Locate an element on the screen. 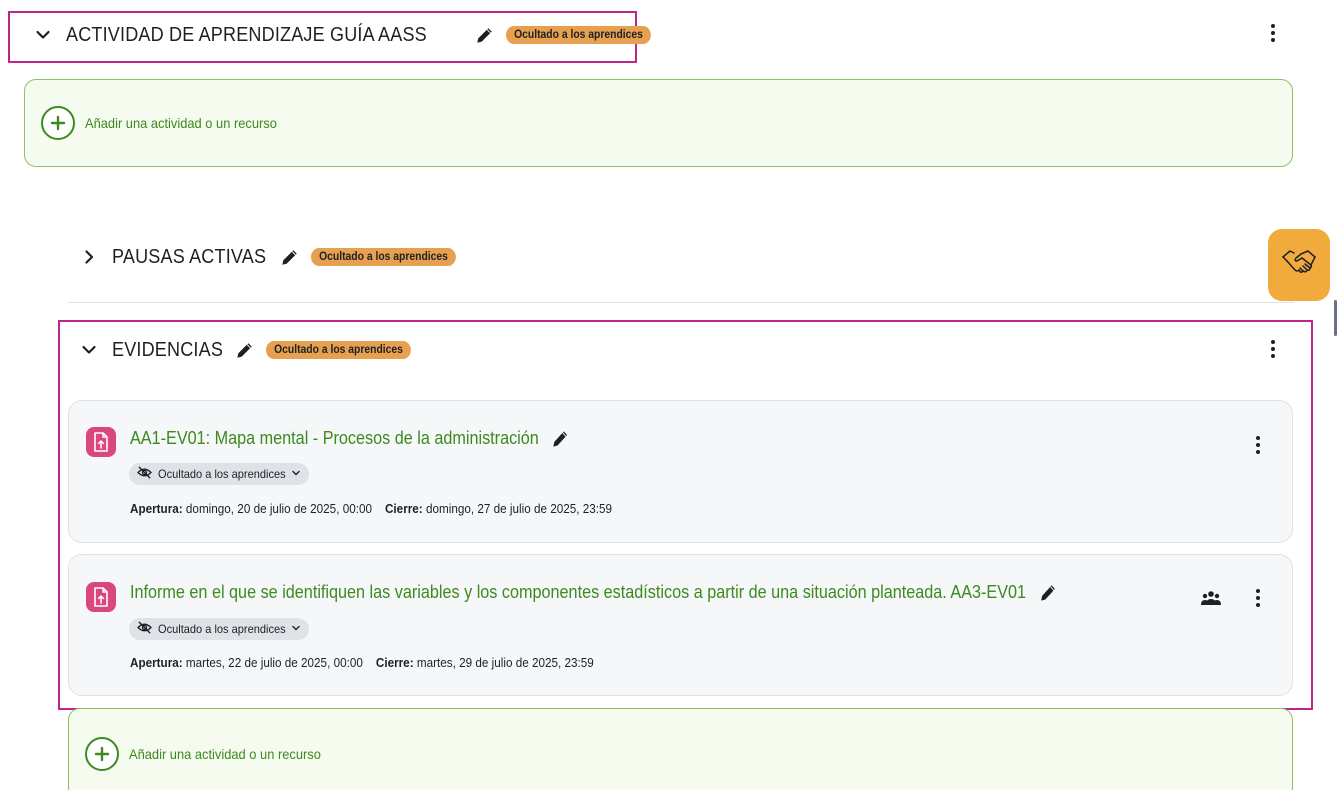 The width and height of the screenshot is (1339, 790). handshake-icon is located at coordinates (1299, 265).